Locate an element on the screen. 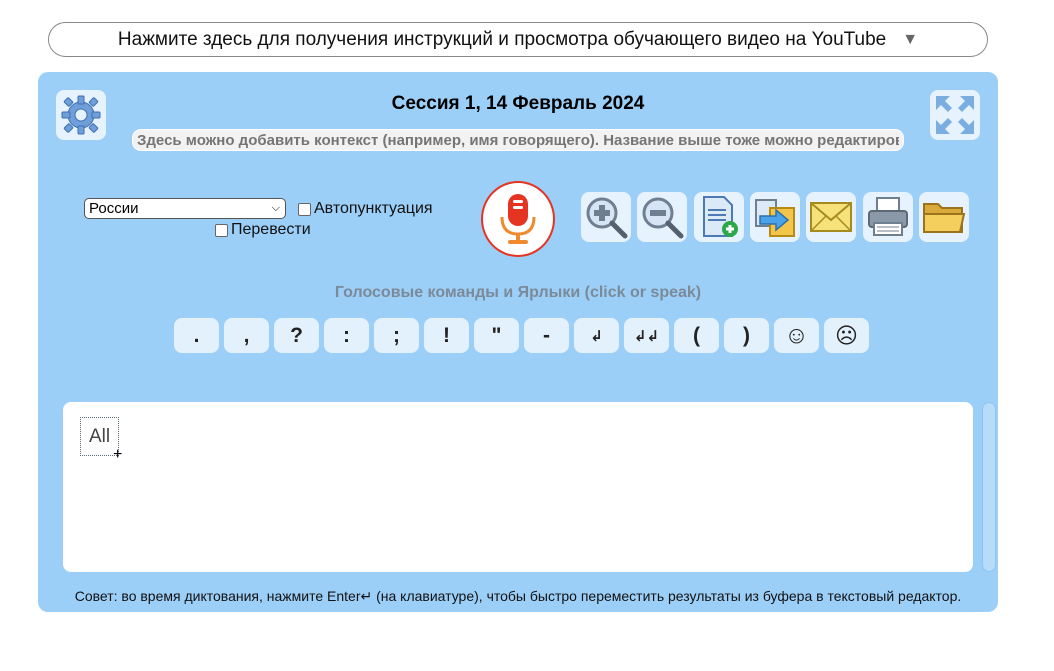 The image size is (1054, 671). cmd-comma-button: , is located at coordinates (246, 335).